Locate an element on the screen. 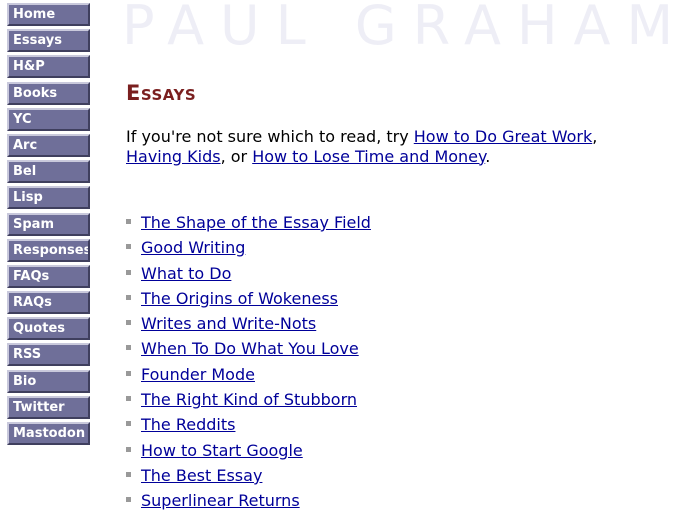 Image resolution: width=683 pixels, height=516 pixels. nav-item-raqs: RAQs is located at coordinates (48, 303).